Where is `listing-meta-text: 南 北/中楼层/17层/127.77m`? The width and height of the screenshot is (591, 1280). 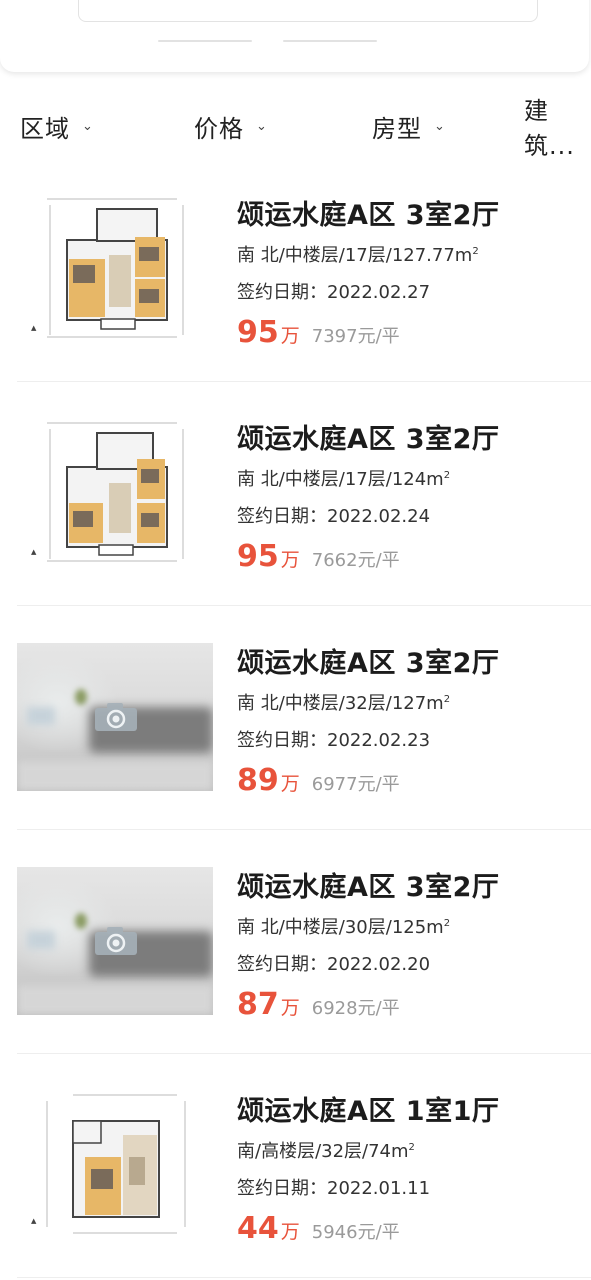 listing-meta-text: 南 北/中楼层/17层/127.77m is located at coordinates (355, 255).